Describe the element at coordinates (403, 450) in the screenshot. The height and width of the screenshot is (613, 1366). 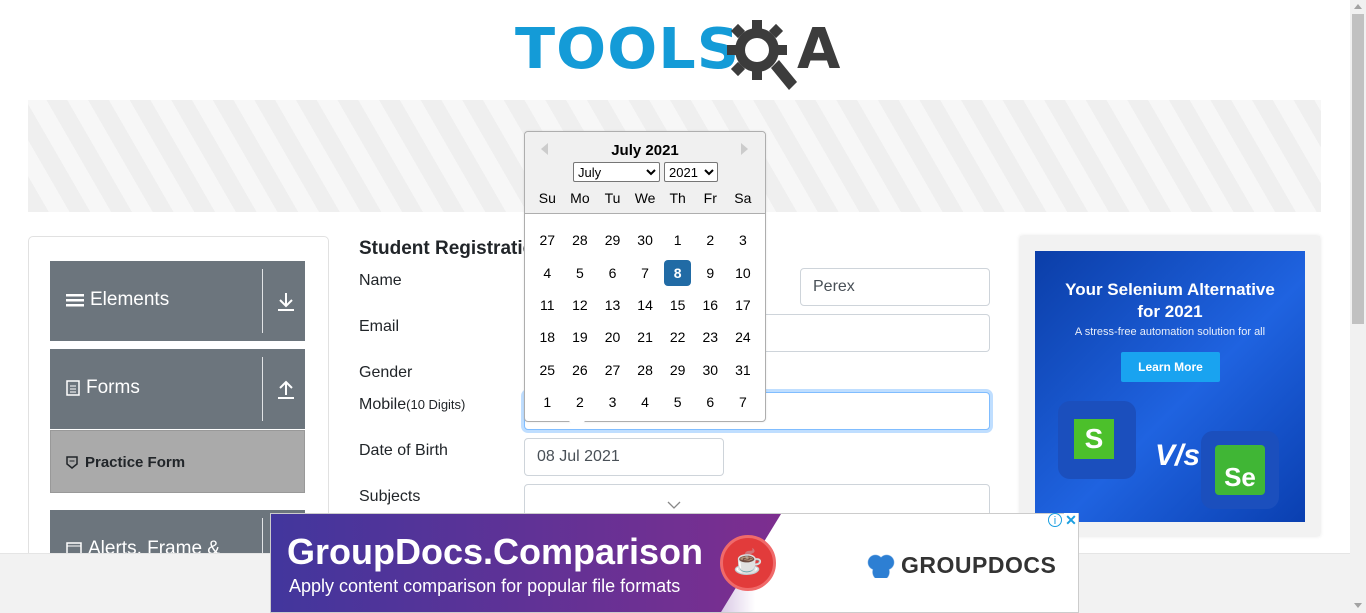
I see `dob-label: Date of Birth` at that location.